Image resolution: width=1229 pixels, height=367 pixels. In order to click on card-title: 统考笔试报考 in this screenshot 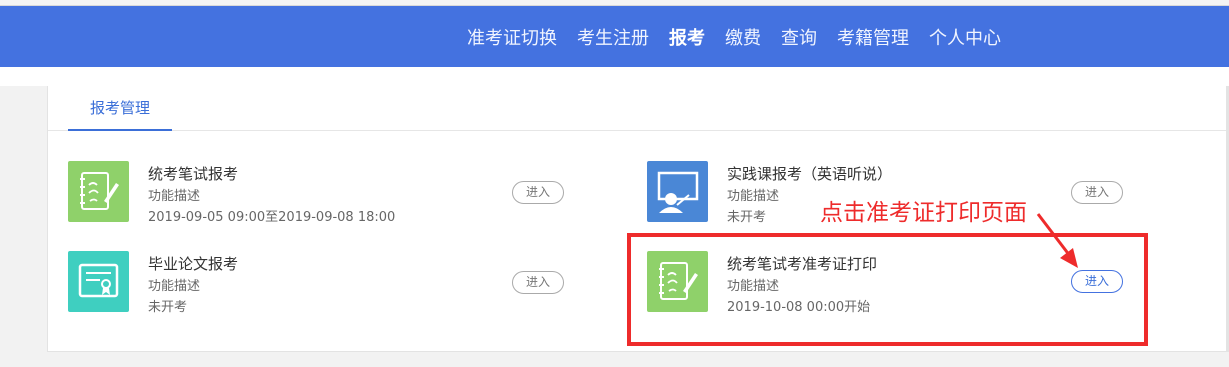, I will do `click(193, 174)`.